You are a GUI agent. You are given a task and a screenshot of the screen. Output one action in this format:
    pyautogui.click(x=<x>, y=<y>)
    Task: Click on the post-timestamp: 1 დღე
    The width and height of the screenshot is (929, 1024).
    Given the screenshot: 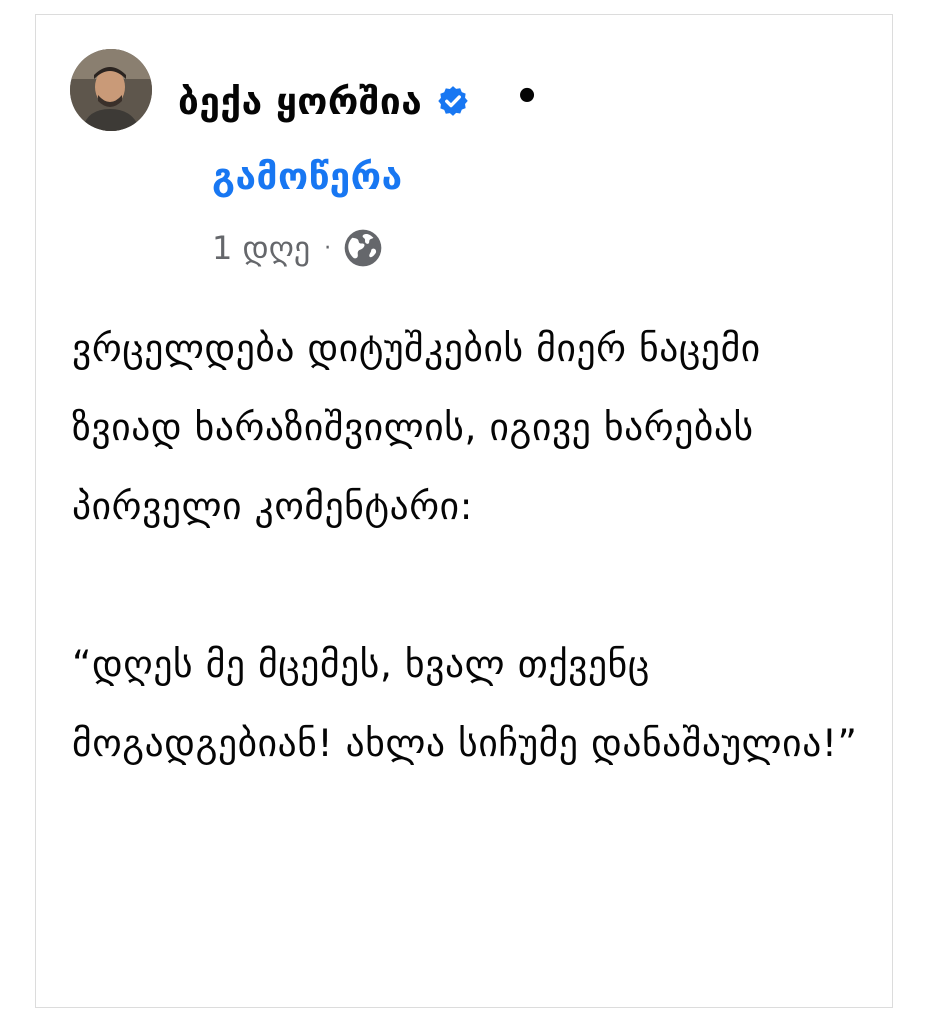 What is the action you would take?
    pyautogui.click(x=261, y=248)
    